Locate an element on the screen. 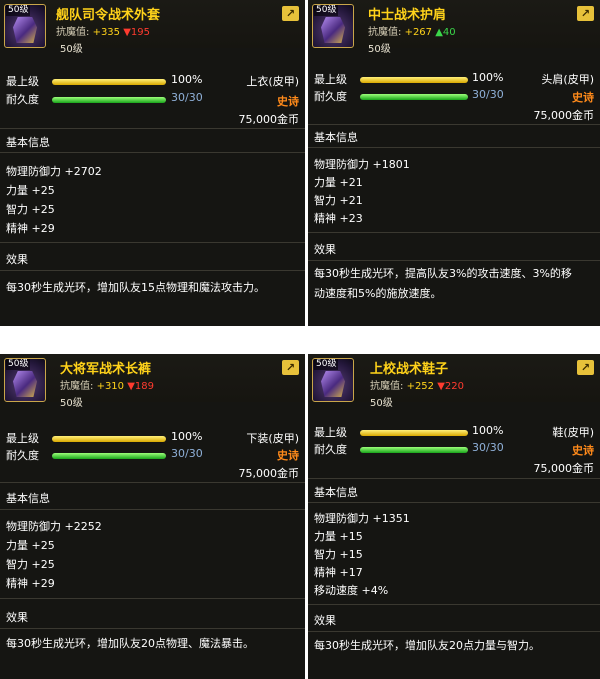 The image size is (600, 679). stat-line: 移动速度 +4% is located at coordinates (351, 590).